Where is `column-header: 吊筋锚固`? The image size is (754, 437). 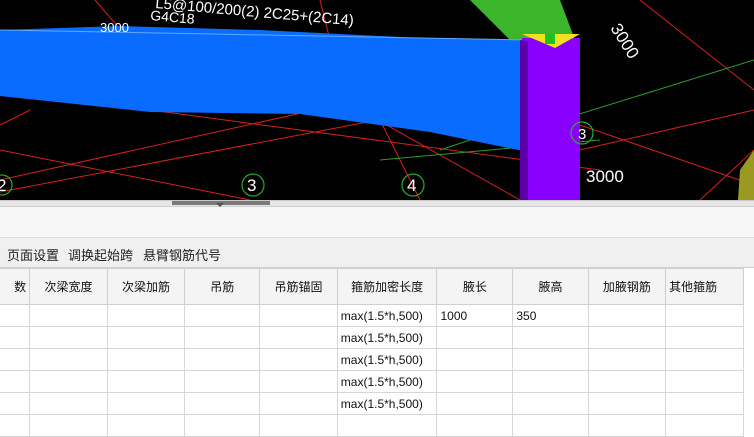
column-header: 吊筋锚固 is located at coordinates (298, 286).